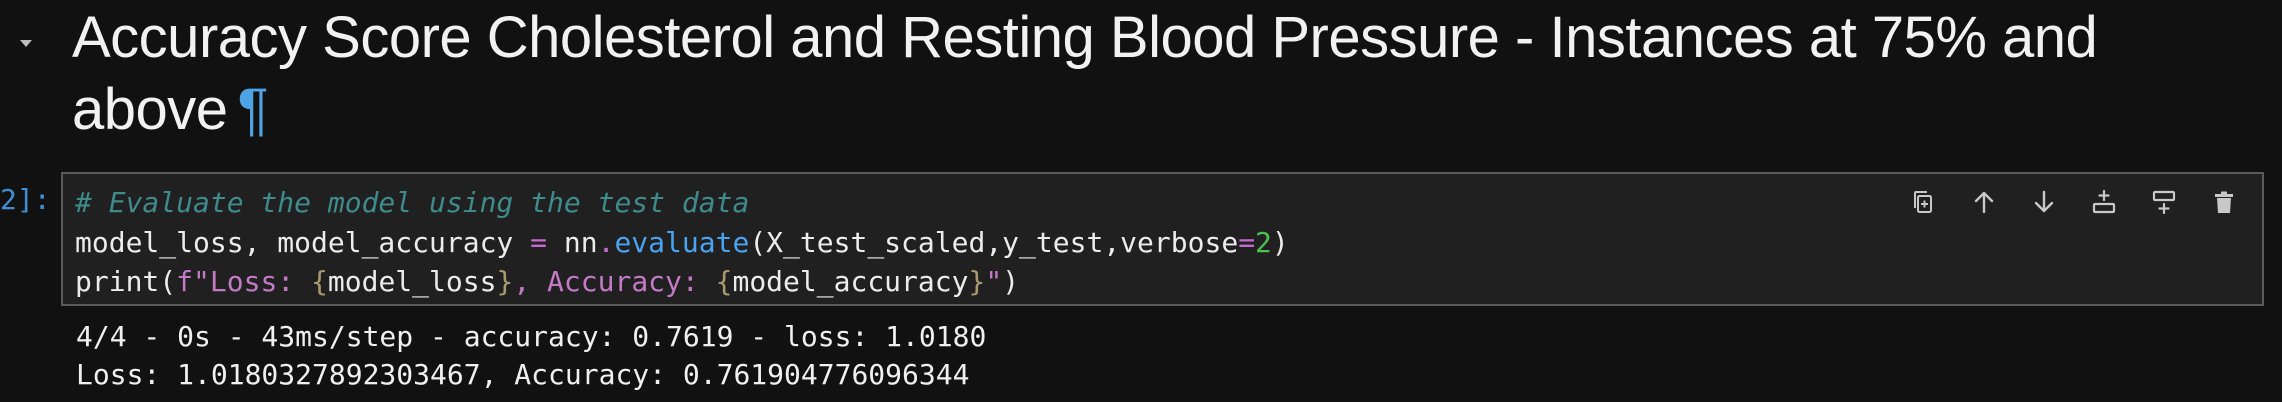 Image resolution: width=2282 pixels, height=402 pixels. What do you see at coordinates (606, 242) in the screenshot?
I see `code-token: .` at bounding box center [606, 242].